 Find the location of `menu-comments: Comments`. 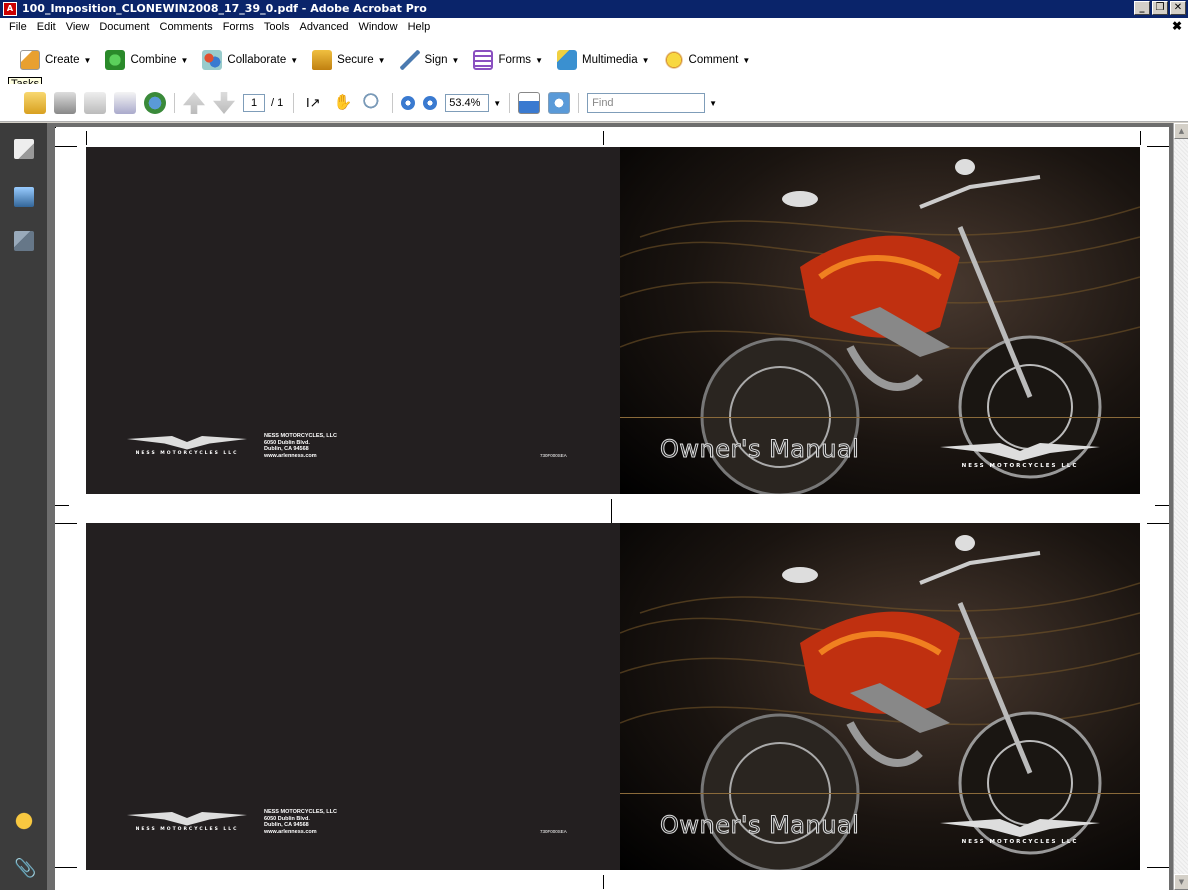

menu-comments: Comments is located at coordinates (186, 27).